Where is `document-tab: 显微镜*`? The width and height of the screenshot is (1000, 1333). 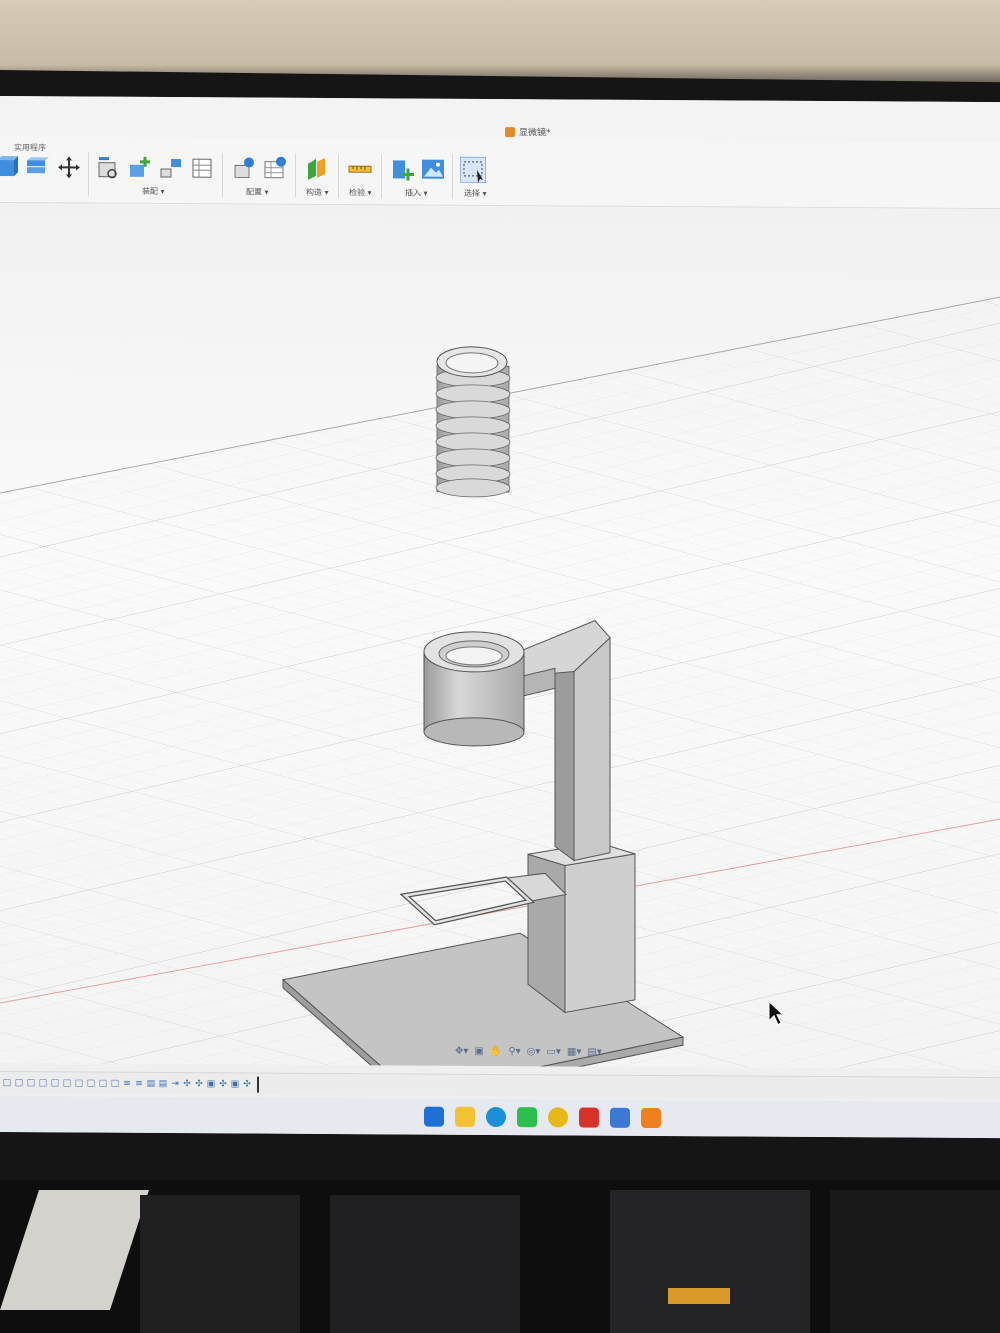
document-tab: 显微镜* is located at coordinates (528, 131).